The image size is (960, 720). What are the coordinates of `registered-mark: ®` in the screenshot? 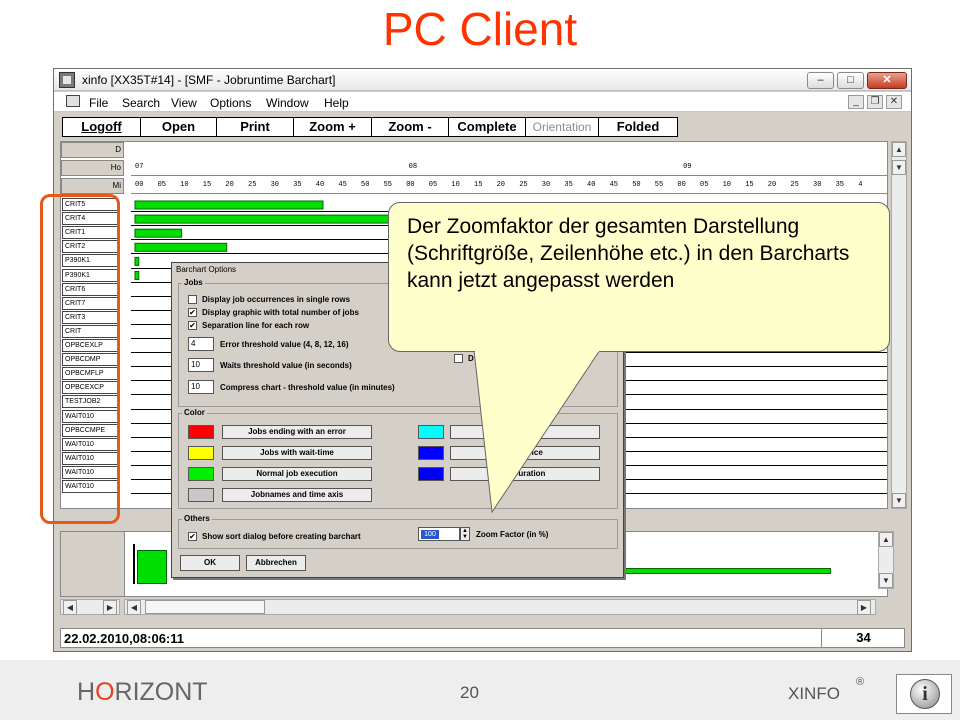 It's located at (860, 682).